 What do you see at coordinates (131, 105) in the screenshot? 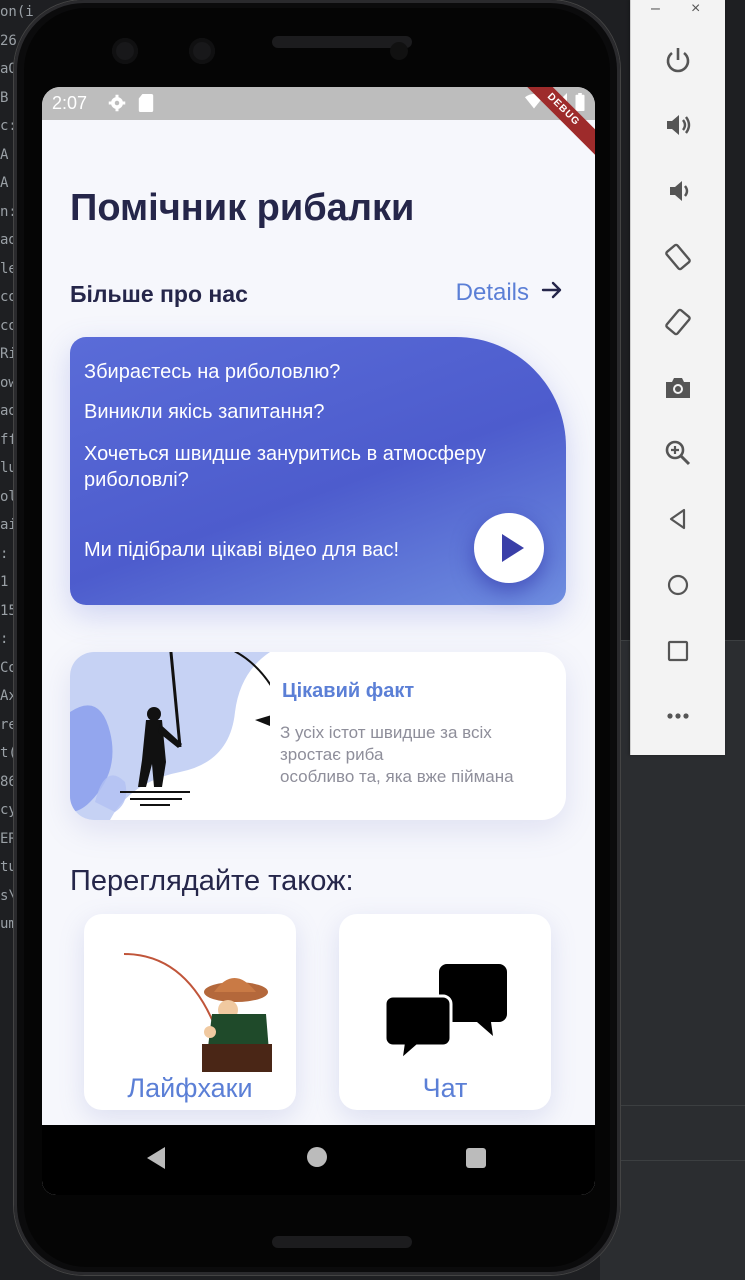
I see `status-icons-left` at bounding box center [131, 105].